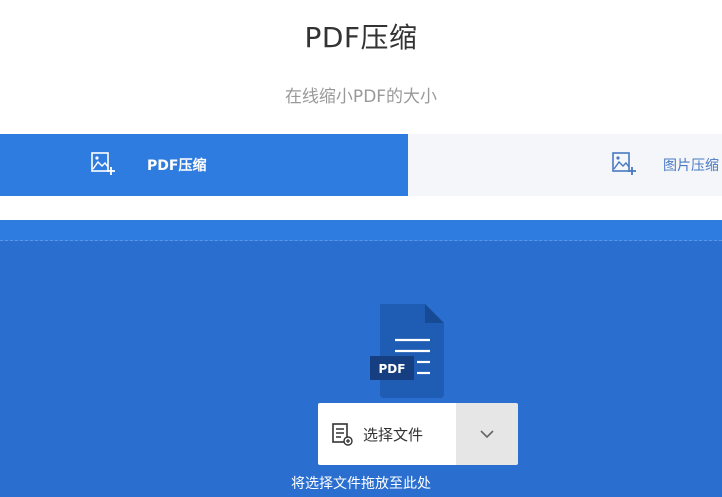  I want to click on tab-label: 图片压缩, so click(691, 166).